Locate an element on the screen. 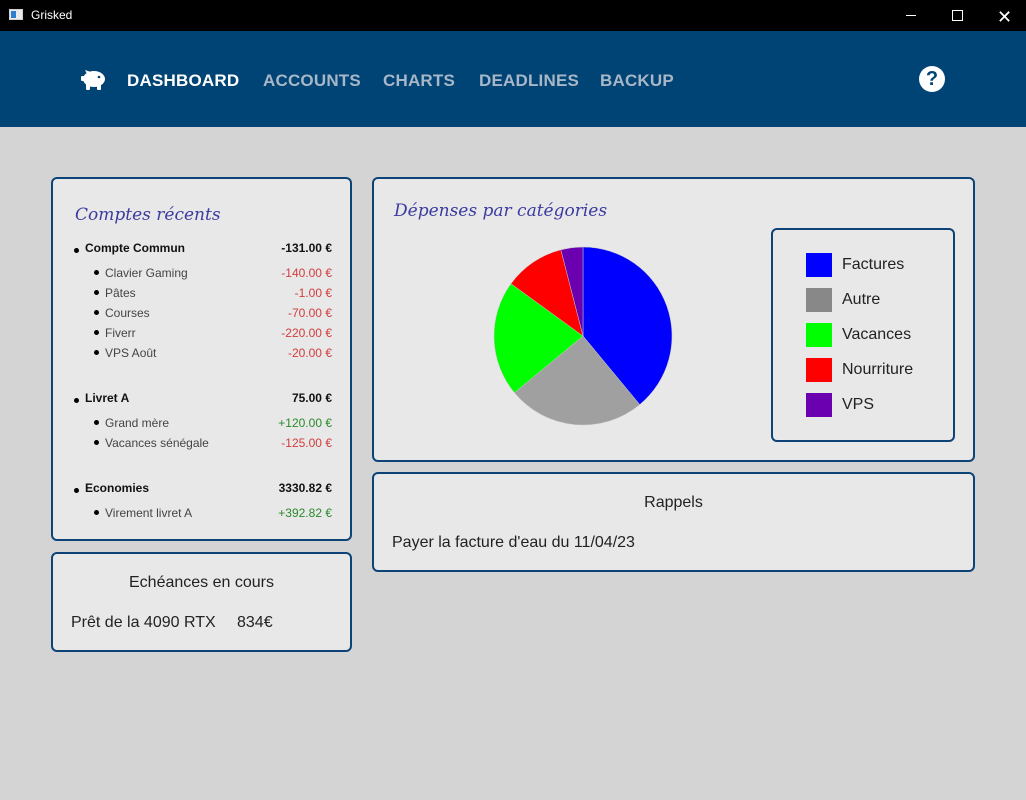 This screenshot has width=1026, height=800. minimize-button is located at coordinates (911, 15).